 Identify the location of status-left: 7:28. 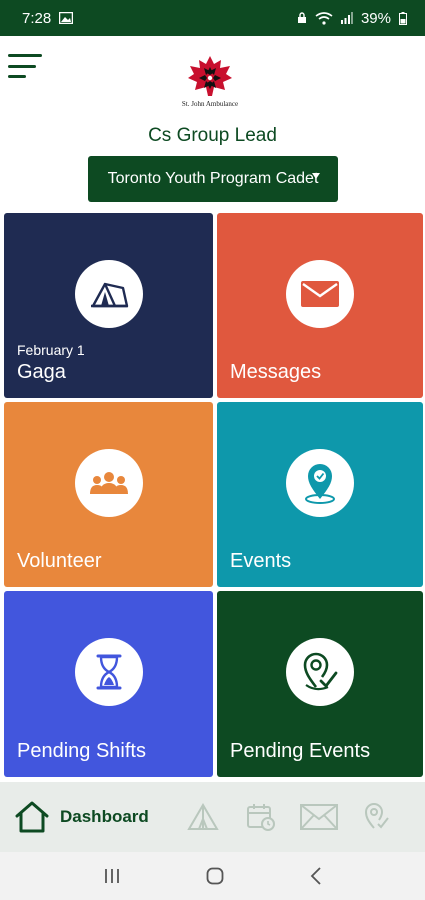
(48, 18).